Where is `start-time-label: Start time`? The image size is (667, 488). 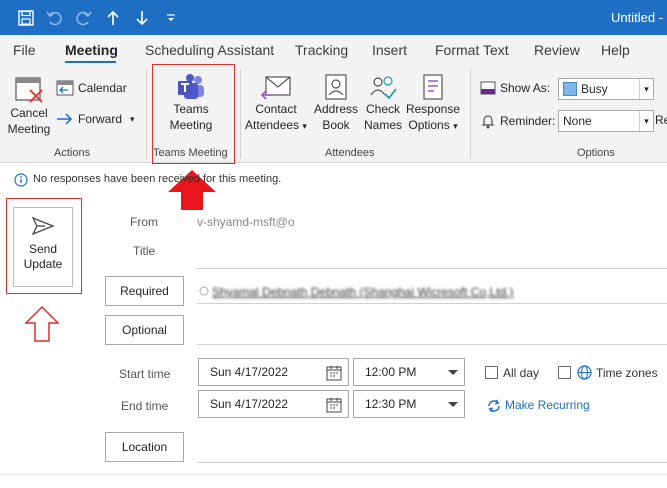 start-time-label: Start time is located at coordinates (145, 374).